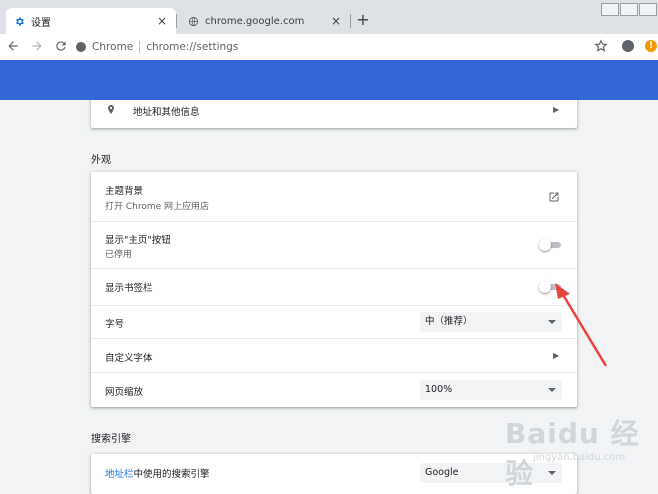  I want to click on browser-toolbar: Chrome chrome://settings !, so click(329, 47).